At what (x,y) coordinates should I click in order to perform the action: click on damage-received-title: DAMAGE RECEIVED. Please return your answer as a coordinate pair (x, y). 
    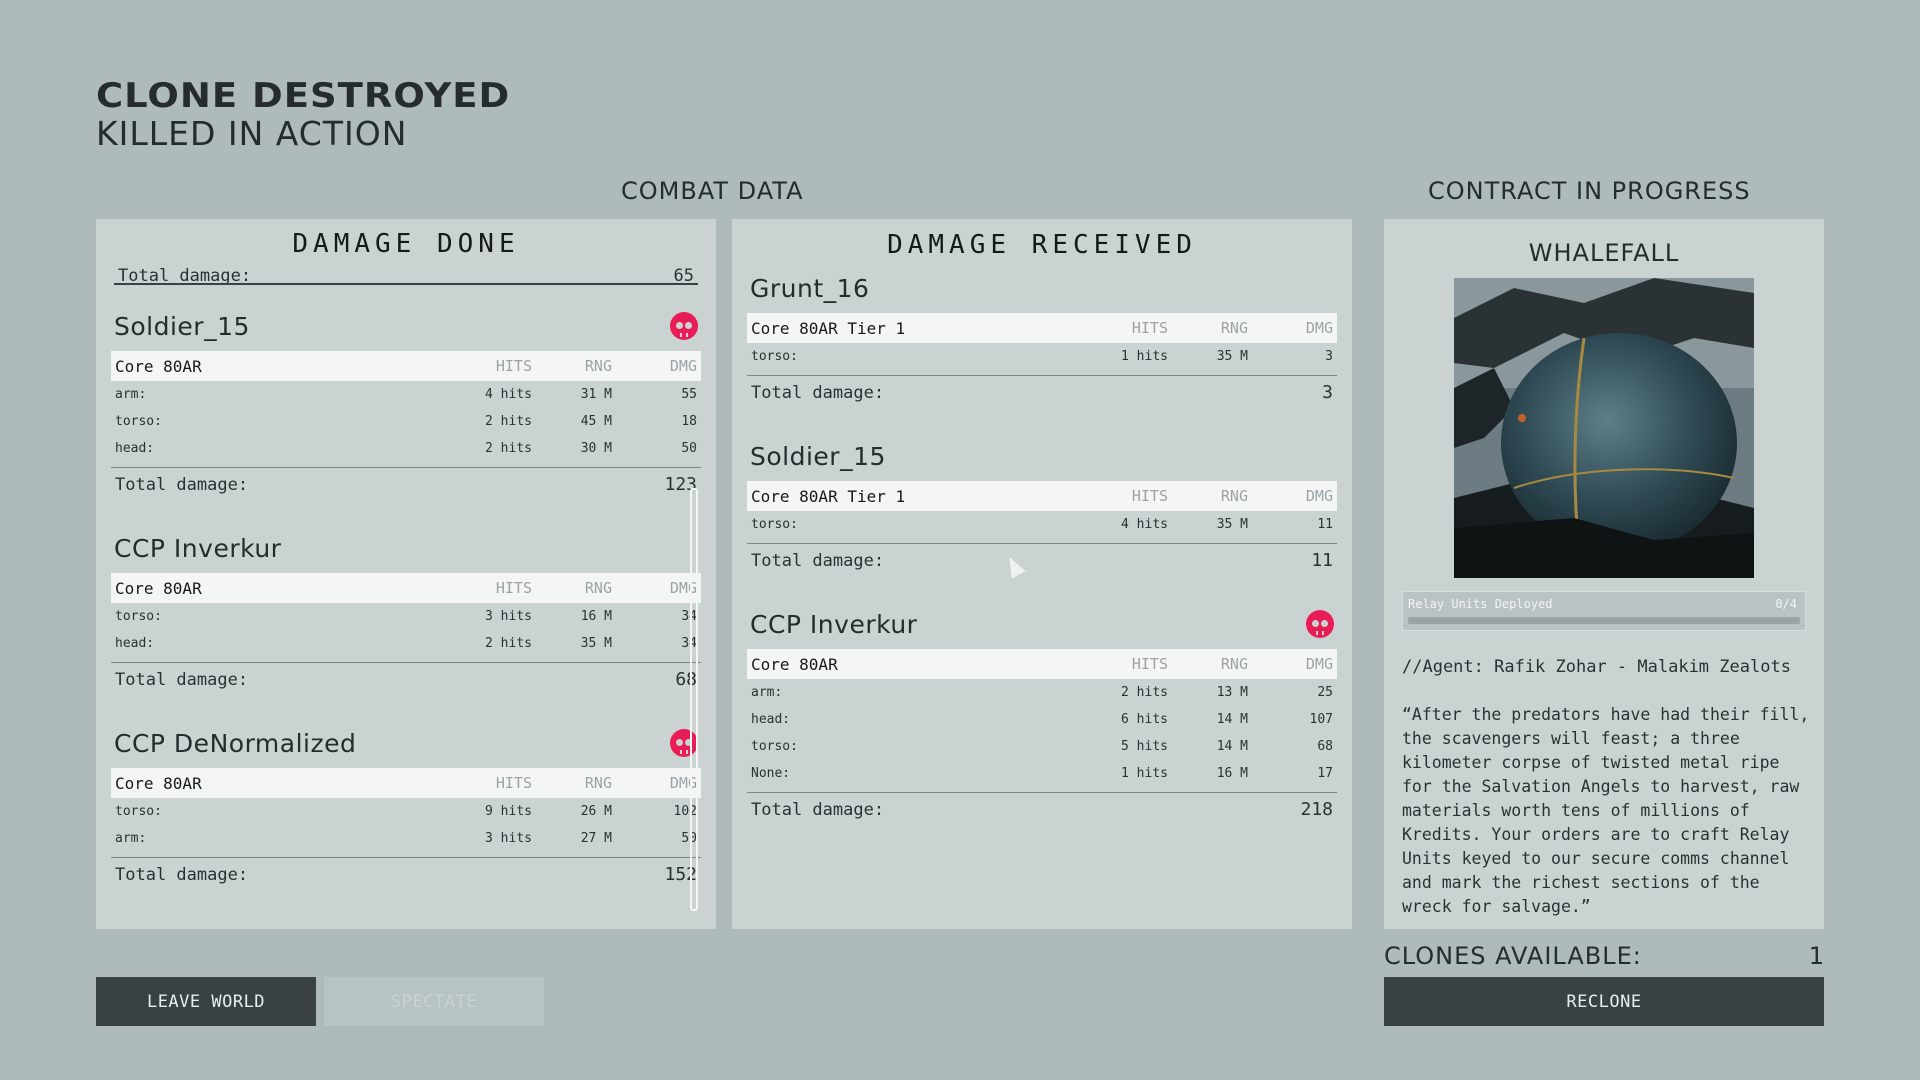
    Looking at the image, I should click on (1042, 245).